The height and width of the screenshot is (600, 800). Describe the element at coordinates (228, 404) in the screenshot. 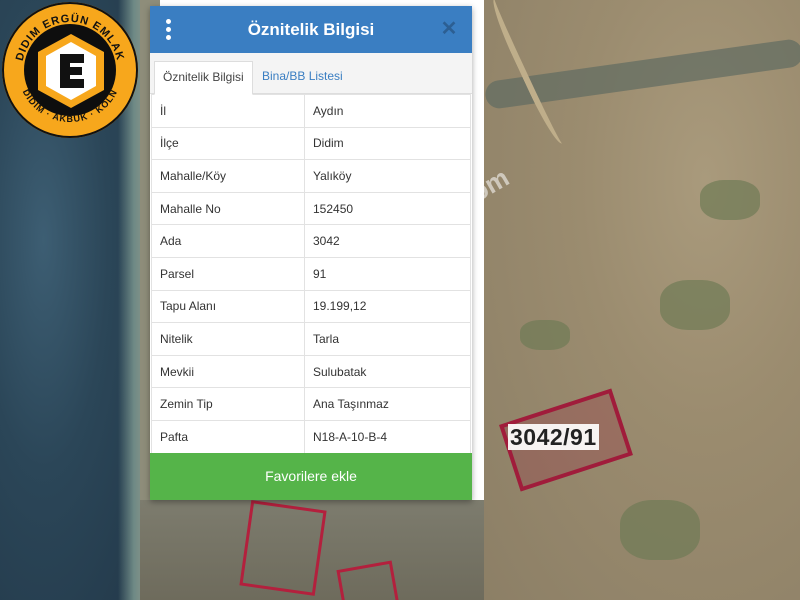

I see `attribute-key: Zemin Tip` at that location.